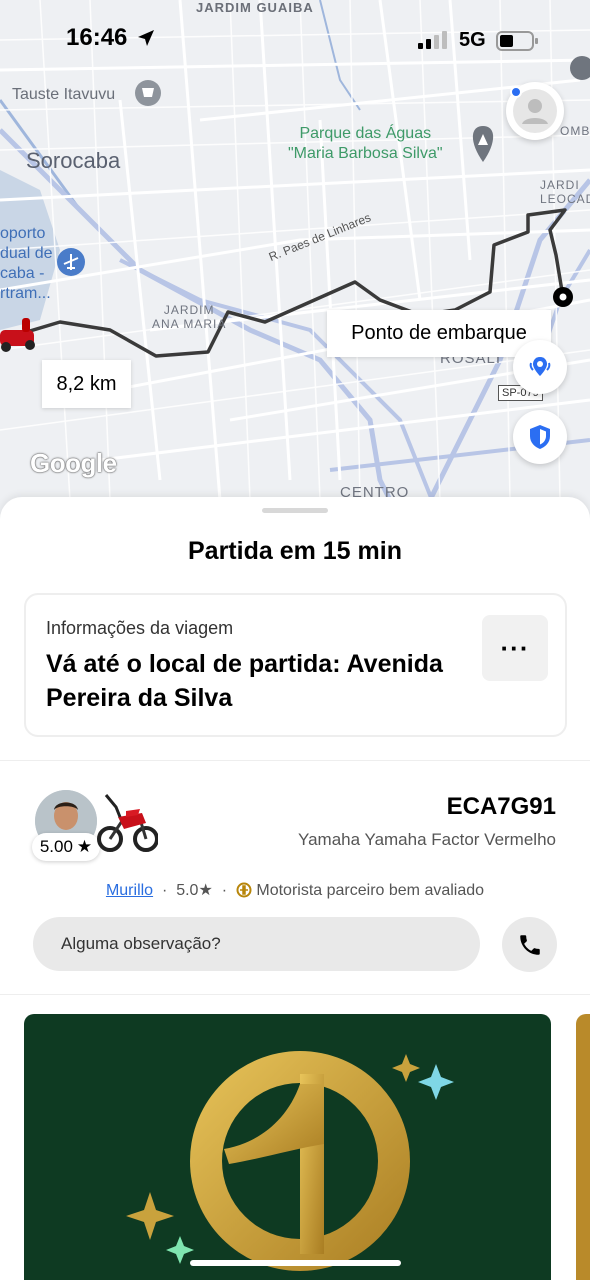 The width and height of the screenshot is (590, 1280). Describe the element at coordinates (129, 890) in the screenshot. I see `driver-name-link: Murillo` at that location.